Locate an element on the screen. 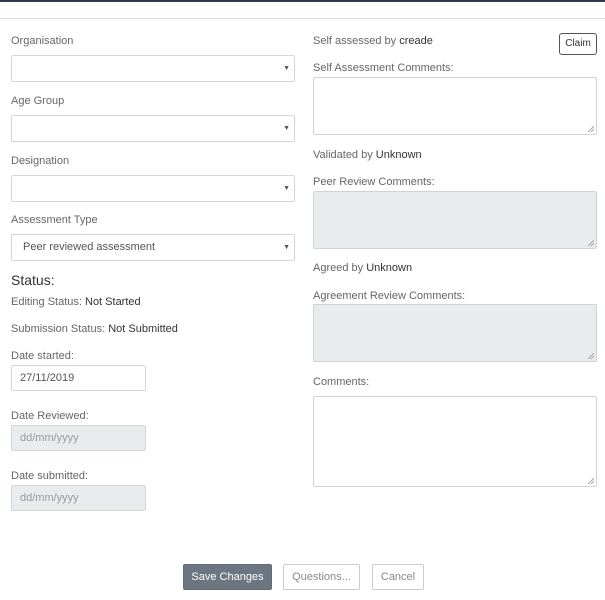 The height and width of the screenshot is (600, 605). assessment-type-select-value: Peer reviewed assessment is located at coordinates (89, 247).